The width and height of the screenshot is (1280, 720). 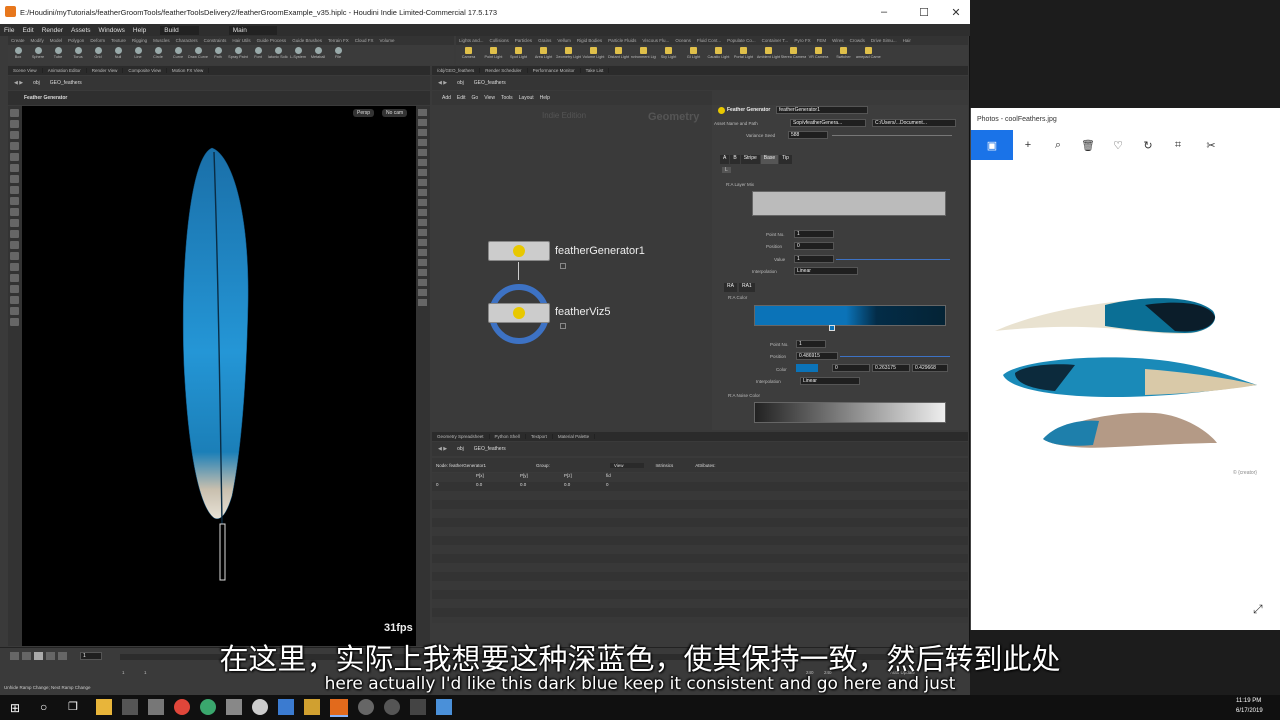 I want to click on windows-start-icon: ⊞, so click(x=15, y=708).